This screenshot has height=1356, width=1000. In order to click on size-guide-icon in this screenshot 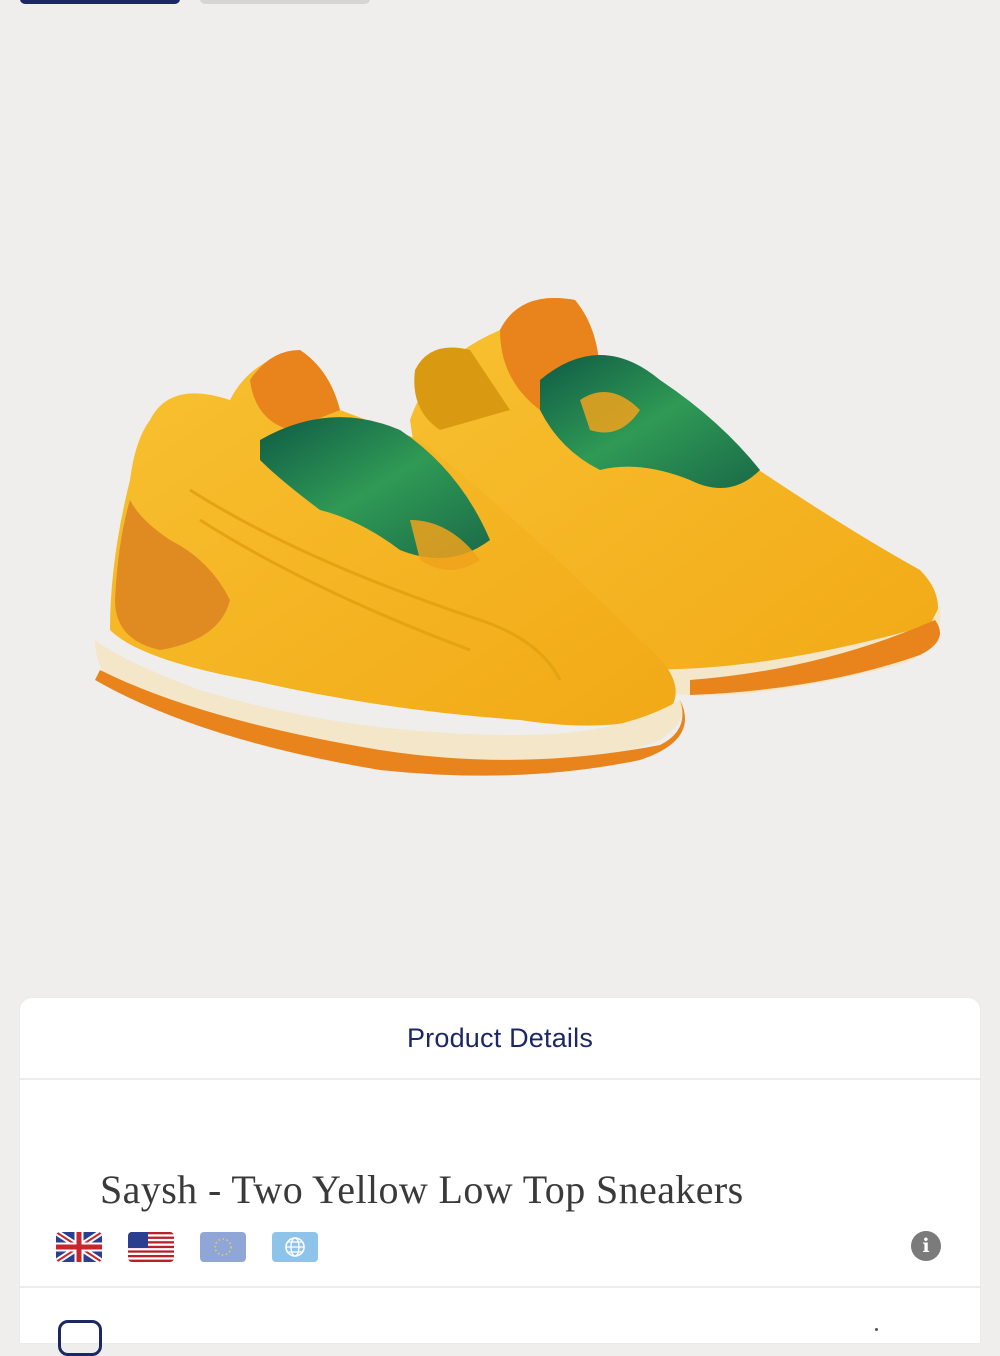, I will do `click(80, 1338)`.